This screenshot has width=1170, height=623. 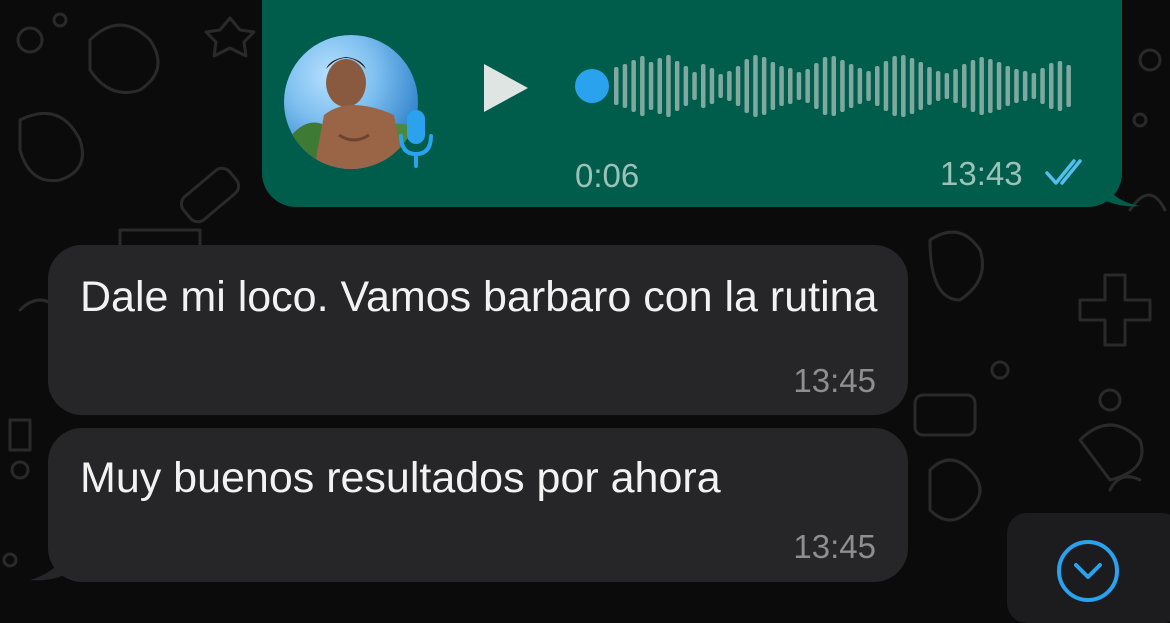 I want to click on microphone-icon, so click(x=416, y=139).